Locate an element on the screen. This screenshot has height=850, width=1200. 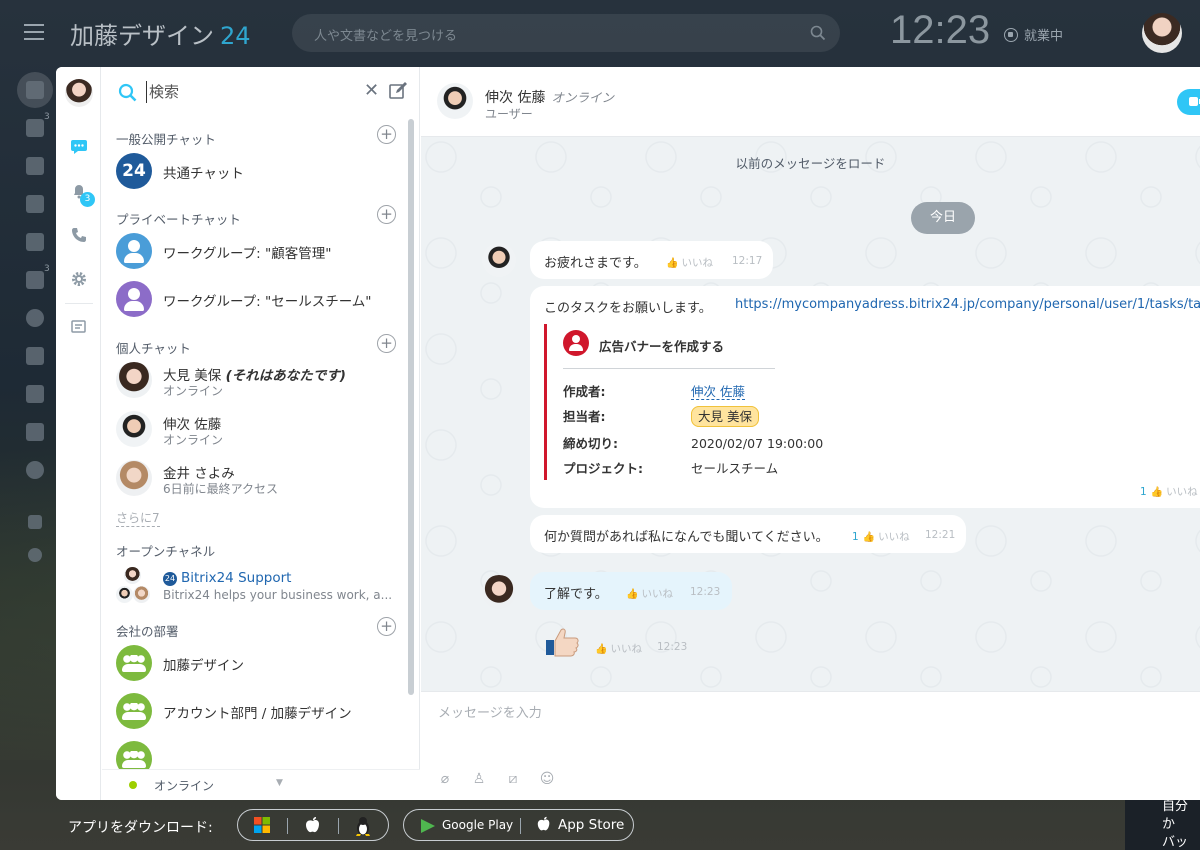
bitrix24-badge: 24 is located at coordinates (170, 579).